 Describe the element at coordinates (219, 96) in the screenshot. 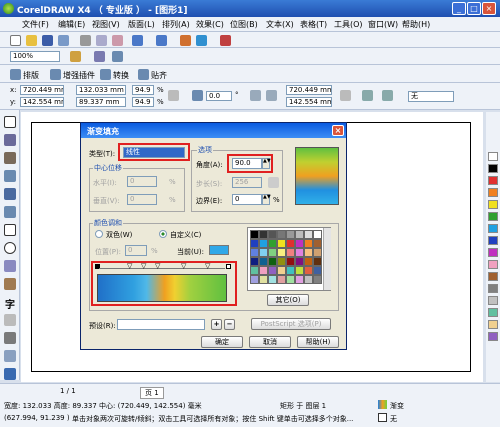

I see `rotation-angle-field: 0.0` at that location.